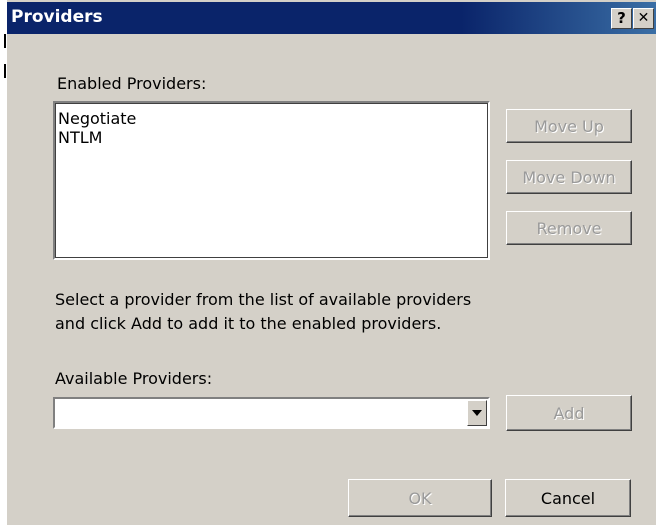  I want to click on dropdown-arrow-button, so click(477, 413).